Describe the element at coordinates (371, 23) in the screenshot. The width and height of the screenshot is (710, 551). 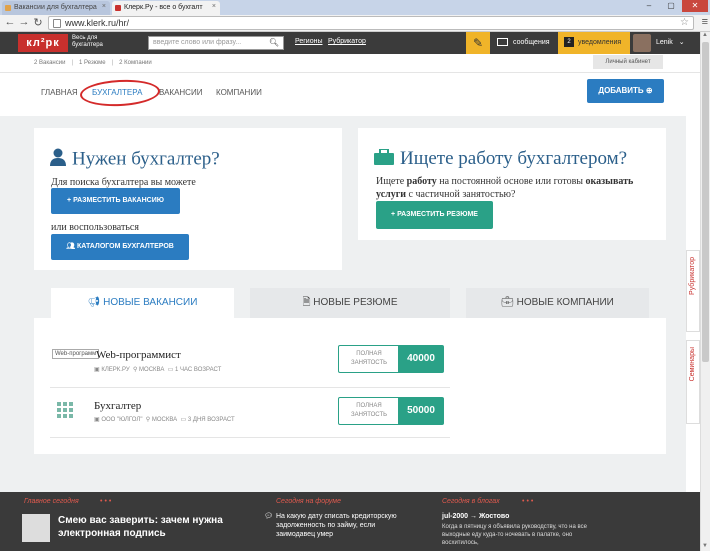
I see `url-input: www.klerk.ru/hr/ ☆` at that location.